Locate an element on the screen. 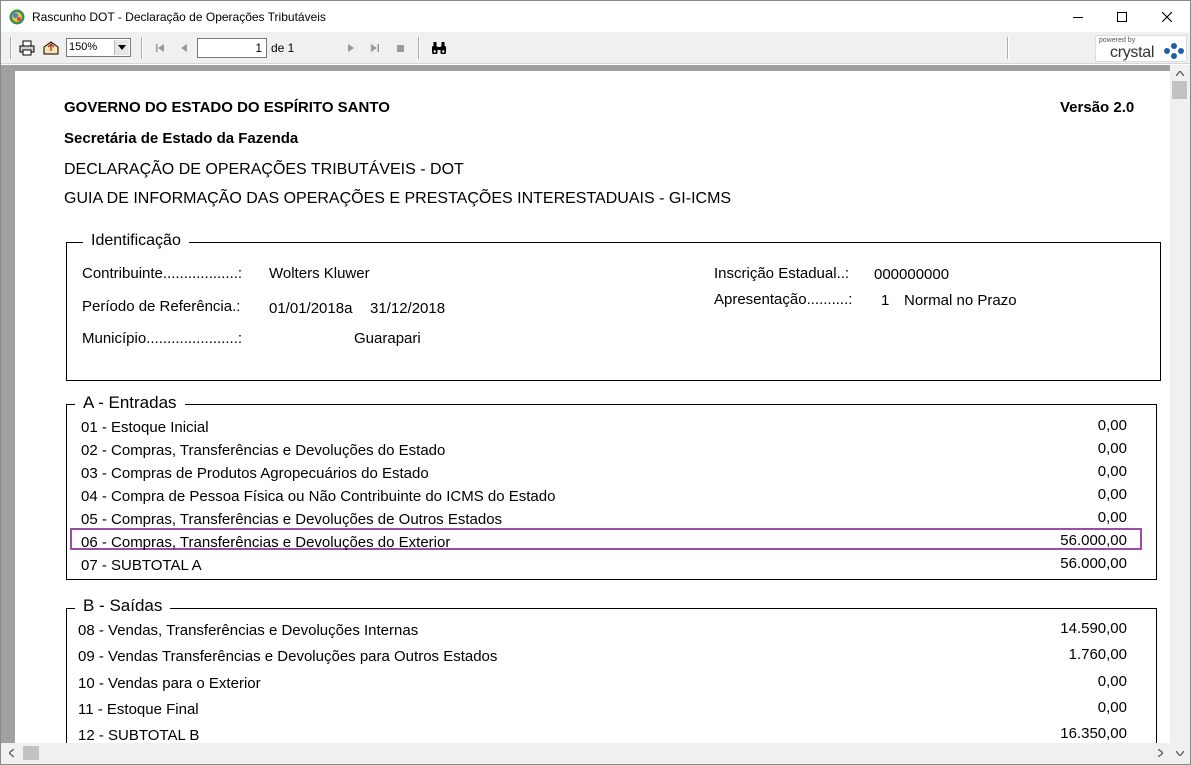 This screenshot has height=765, width=1191. next-page-icon is located at coordinates (351, 48).